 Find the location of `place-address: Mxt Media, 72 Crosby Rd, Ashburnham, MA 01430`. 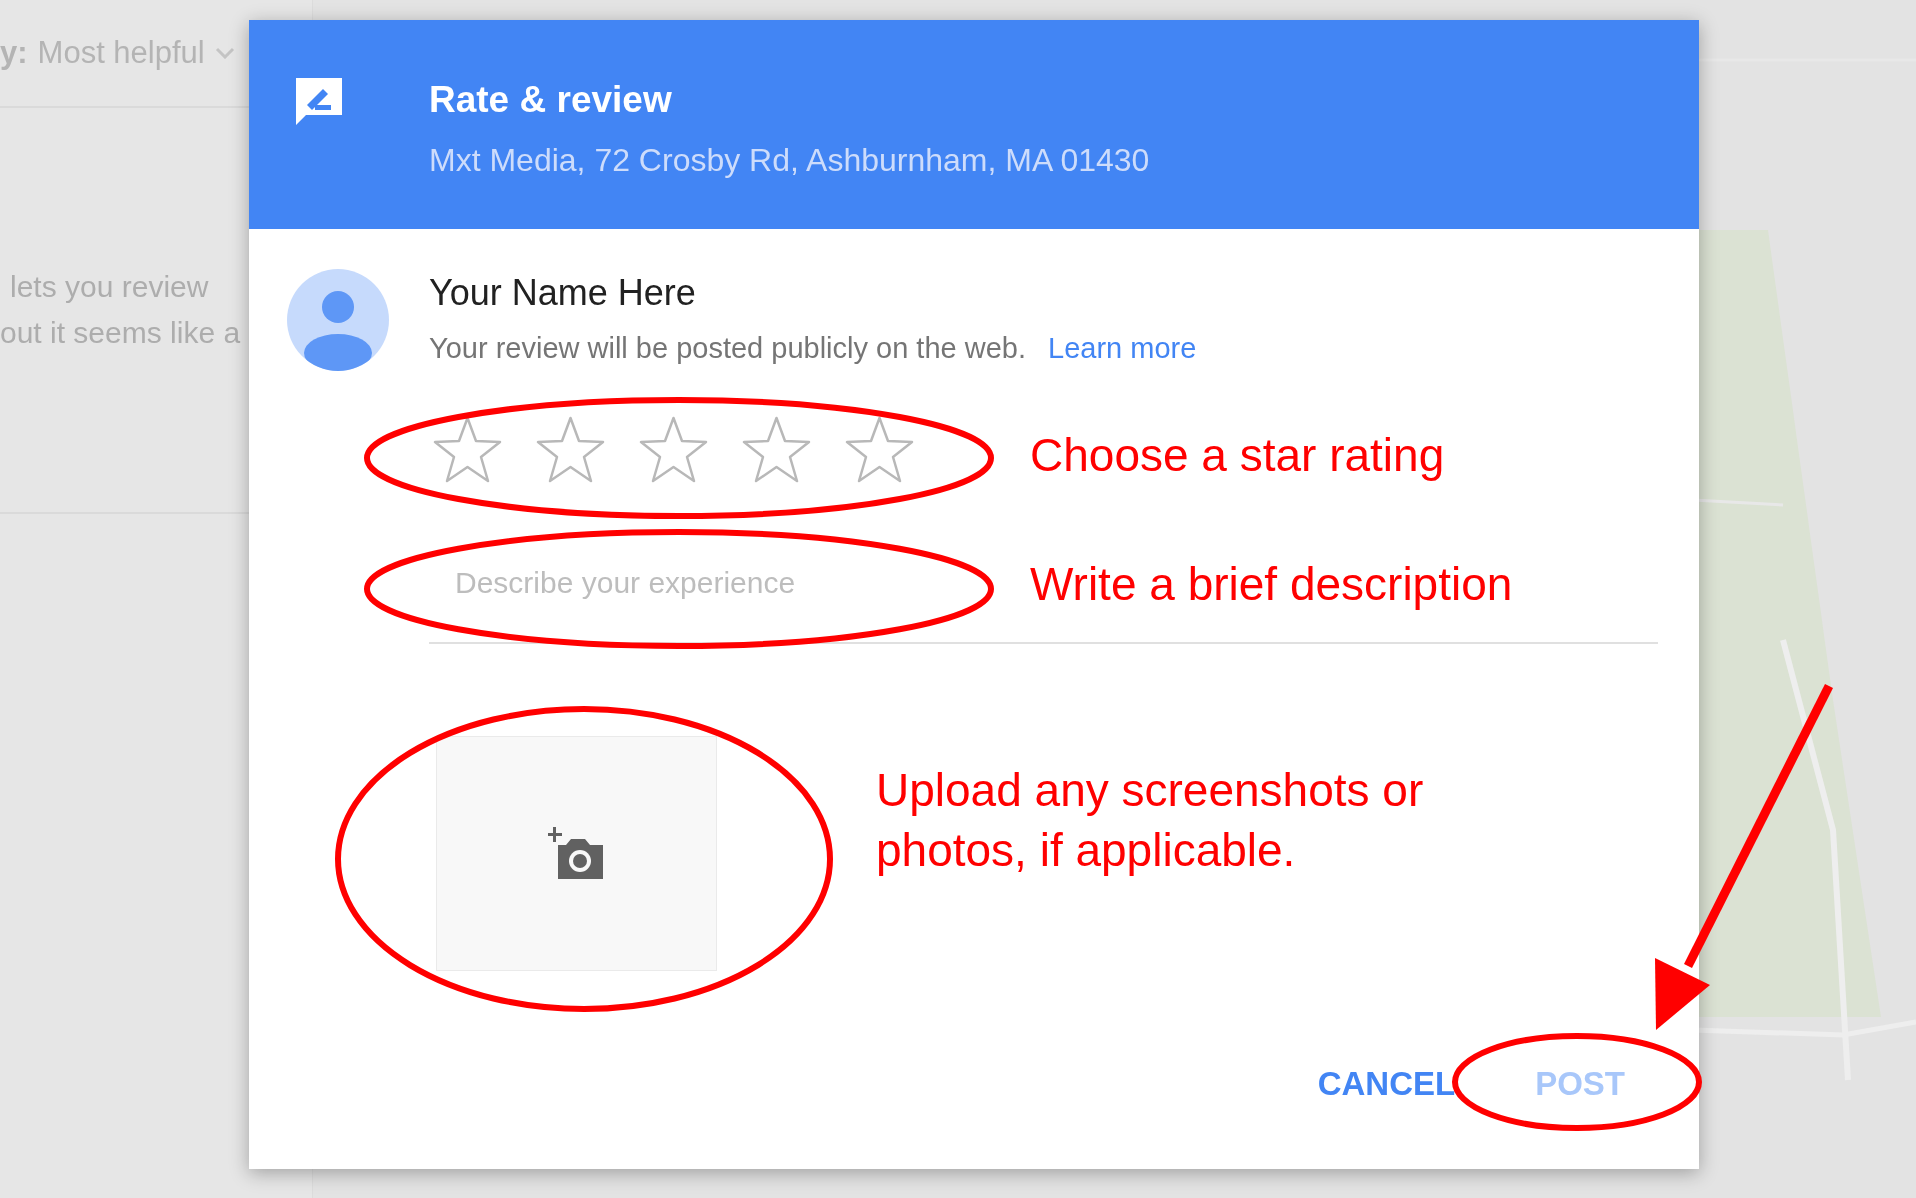

place-address: Mxt Media, 72 Crosby Rd, Ashburnham, MA 01430 is located at coordinates (790, 160).